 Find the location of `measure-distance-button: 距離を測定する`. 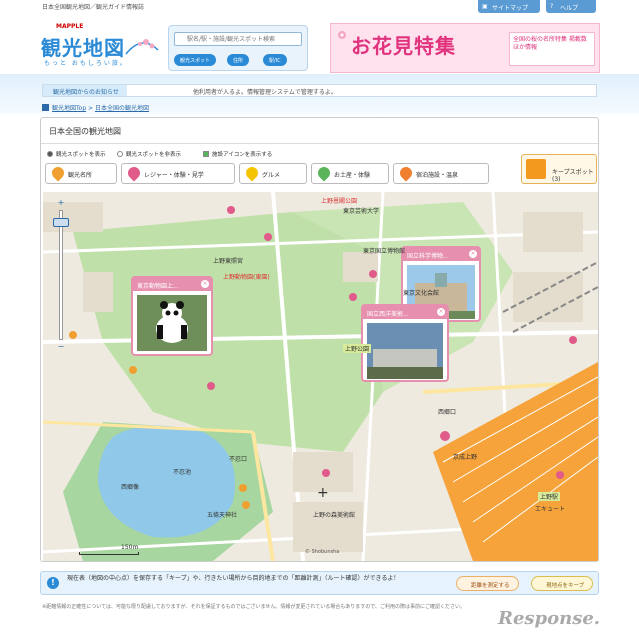

measure-distance-button: 距離を測定する is located at coordinates (487, 583).